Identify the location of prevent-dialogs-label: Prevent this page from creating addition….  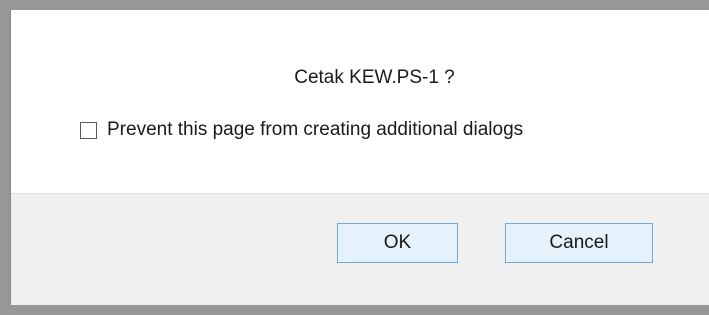
(315, 129).